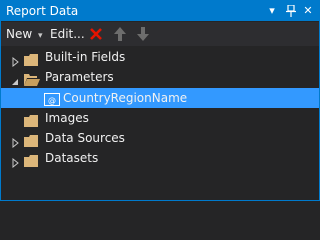  Describe the element at coordinates (15, 78) in the screenshot. I see `collapse-arrow-icon` at that location.